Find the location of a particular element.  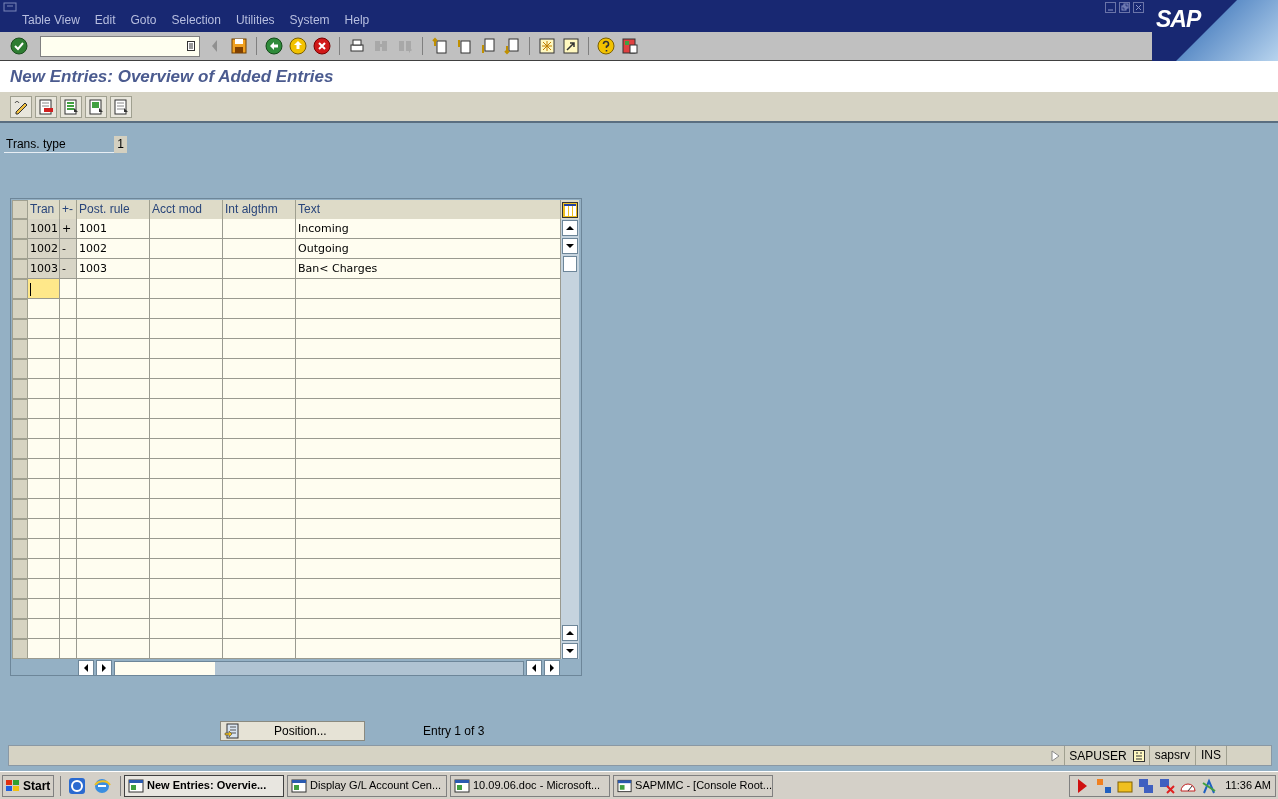

start-button: Start is located at coordinates (28, 785).